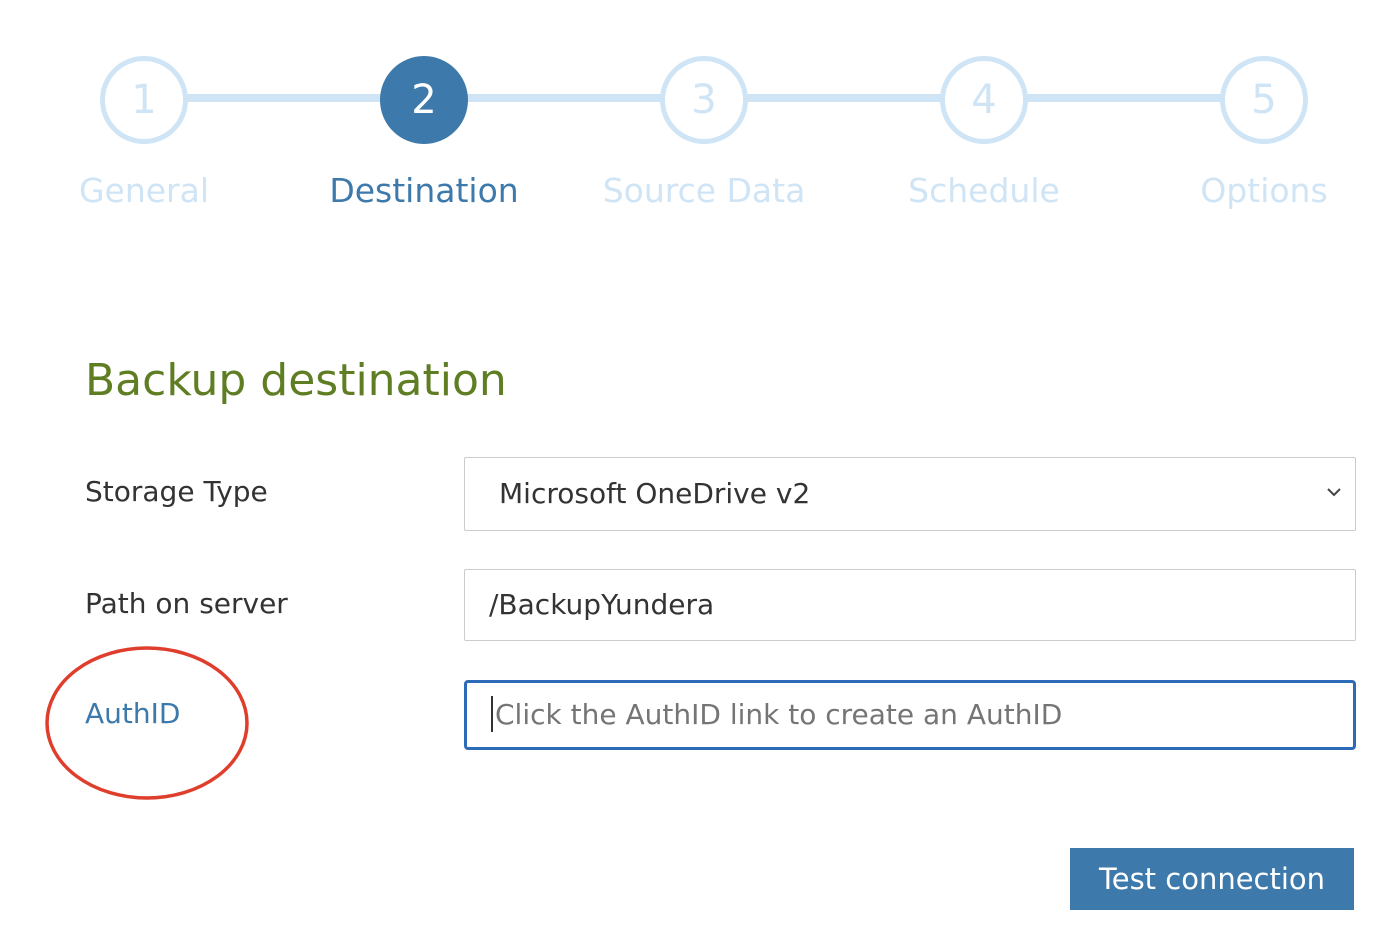  Describe the element at coordinates (704, 100) in the screenshot. I see `step-number-circle: 3` at that location.